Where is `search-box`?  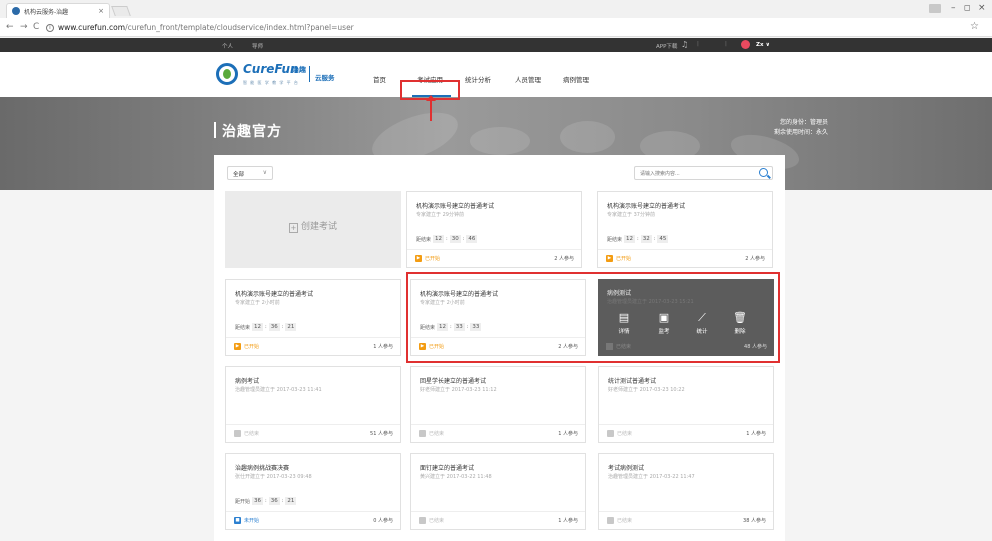 search-box is located at coordinates (703, 173).